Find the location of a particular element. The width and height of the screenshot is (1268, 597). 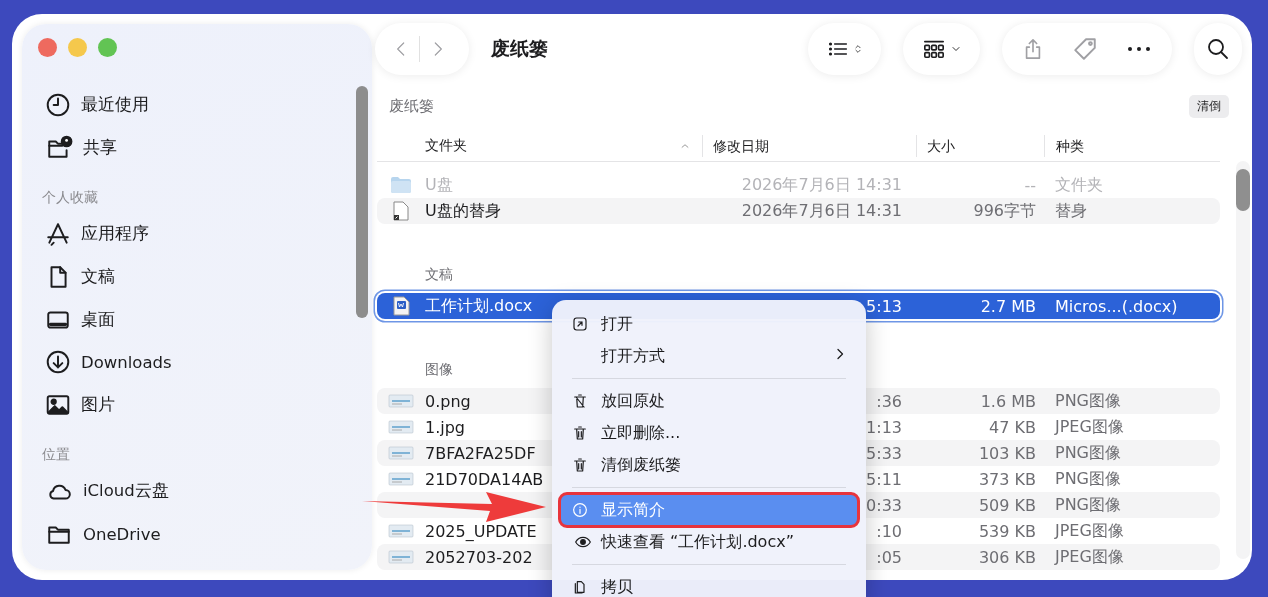

sidebar-item: OneDrive is located at coordinates (122, 534).